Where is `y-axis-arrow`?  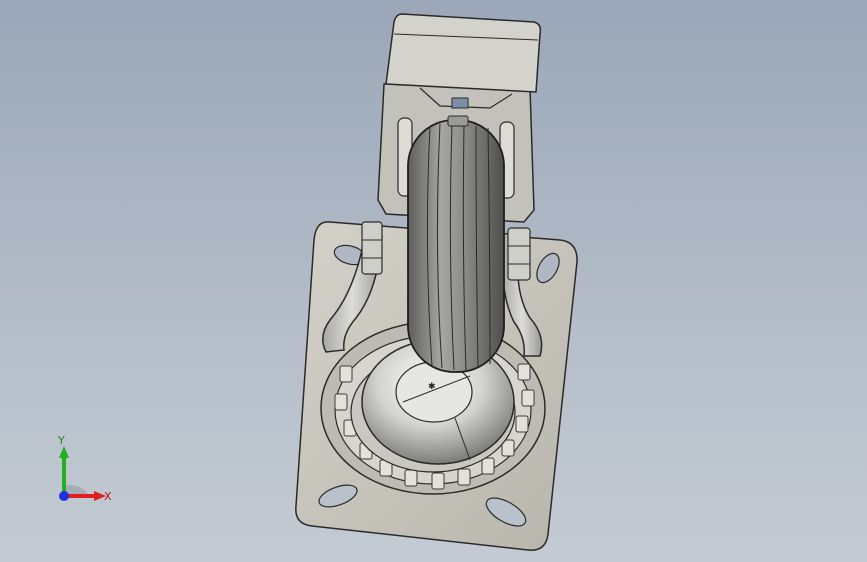 y-axis-arrow is located at coordinates (64, 452).